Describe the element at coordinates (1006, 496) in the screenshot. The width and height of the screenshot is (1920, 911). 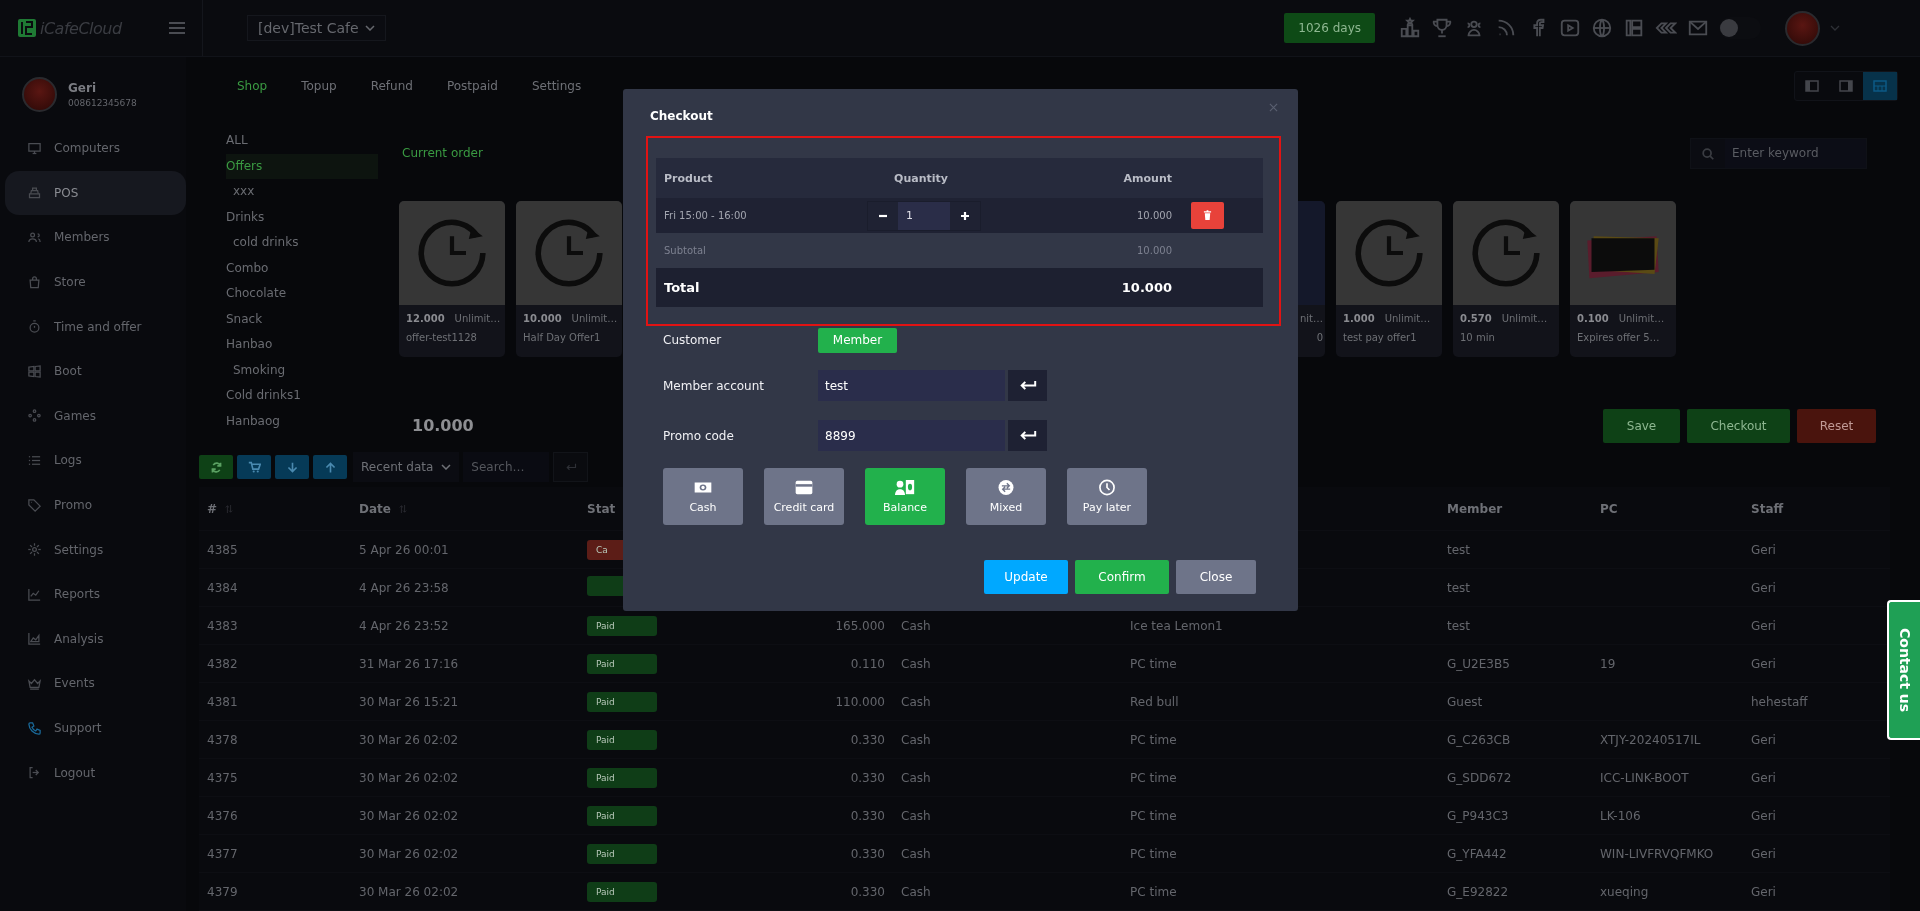
I see `payment-method-button: Mixed` at that location.